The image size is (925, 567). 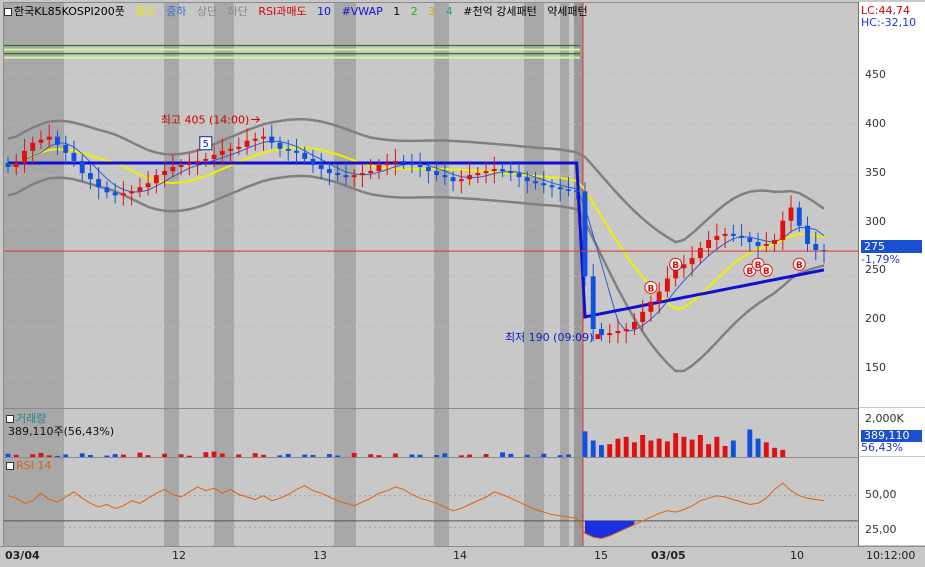 I want to click on legend-item-vwap: #VWAP, so click(x=362, y=11).